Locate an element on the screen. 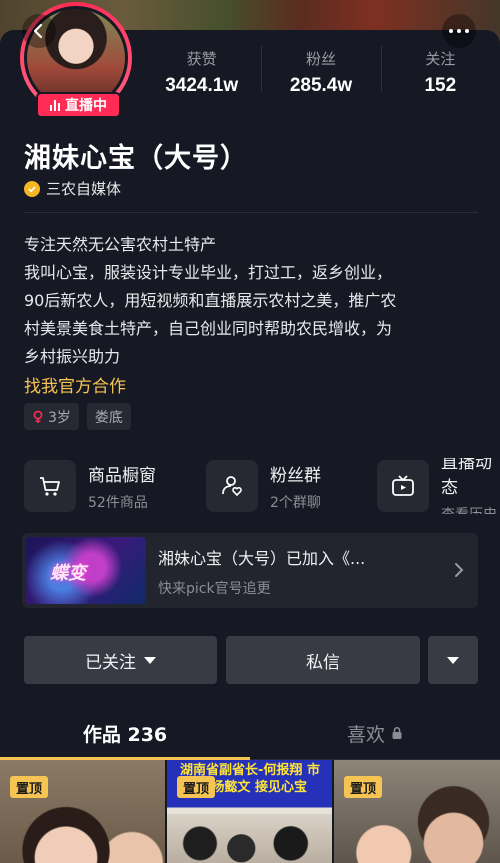  tab-likes: 喜欢 is located at coordinates (375, 733).